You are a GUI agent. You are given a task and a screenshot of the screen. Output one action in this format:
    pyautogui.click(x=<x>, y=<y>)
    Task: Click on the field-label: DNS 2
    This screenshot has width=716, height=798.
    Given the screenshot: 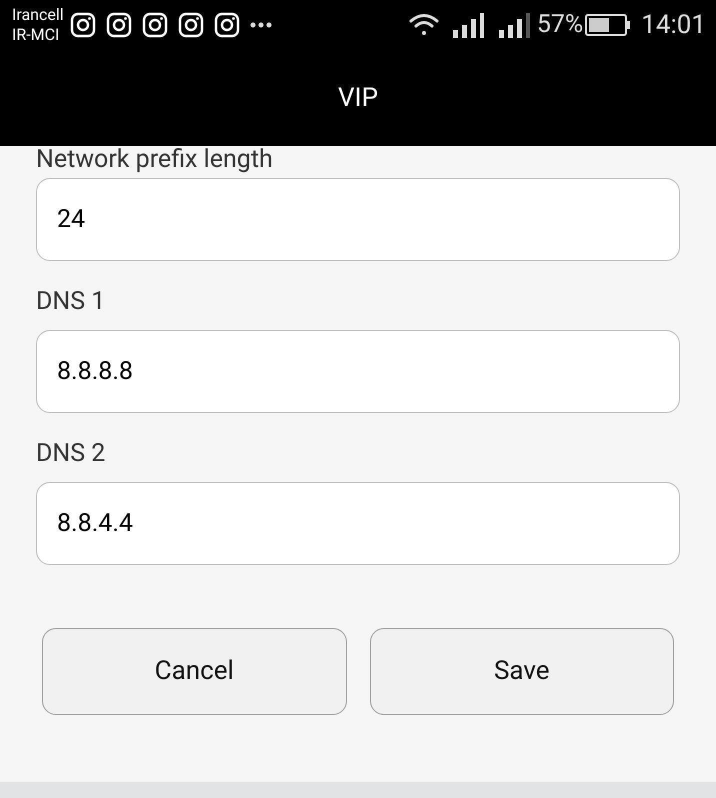 What is the action you would take?
    pyautogui.click(x=71, y=454)
    